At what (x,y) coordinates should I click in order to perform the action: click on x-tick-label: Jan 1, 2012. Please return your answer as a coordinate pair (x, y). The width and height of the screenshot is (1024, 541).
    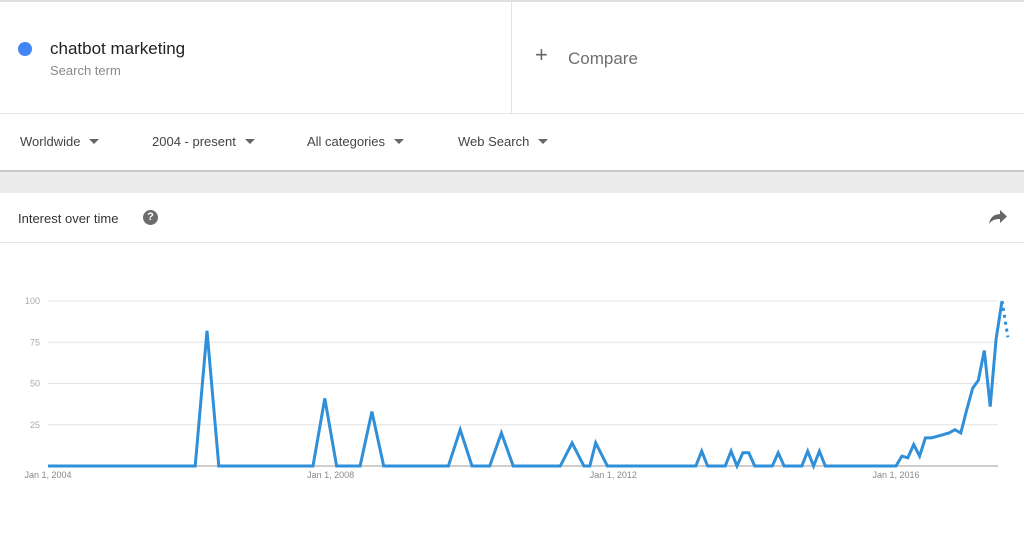
    Looking at the image, I should click on (613, 475).